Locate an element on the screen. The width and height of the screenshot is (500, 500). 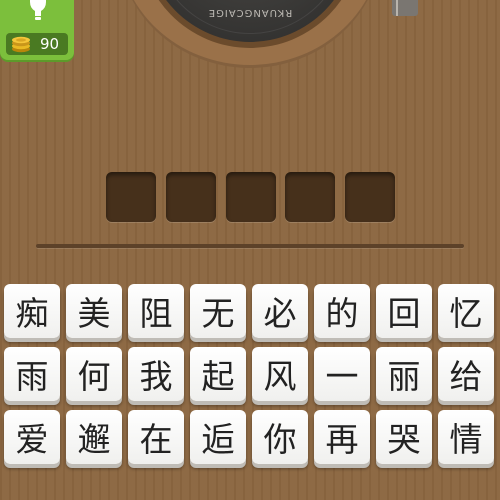
char-tile: 丽 is located at coordinates (404, 374).